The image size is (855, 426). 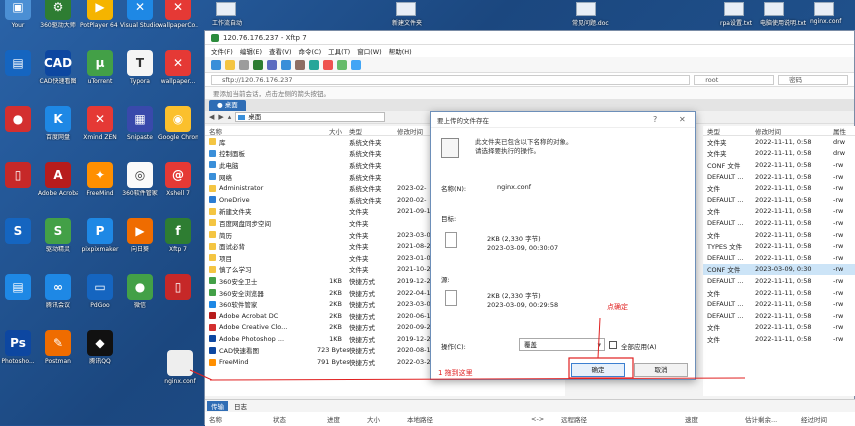 What do you see at coordinates (477, 379) in the screenshot?
I see `drag-annotation-line` at bounding box center [477, 379].